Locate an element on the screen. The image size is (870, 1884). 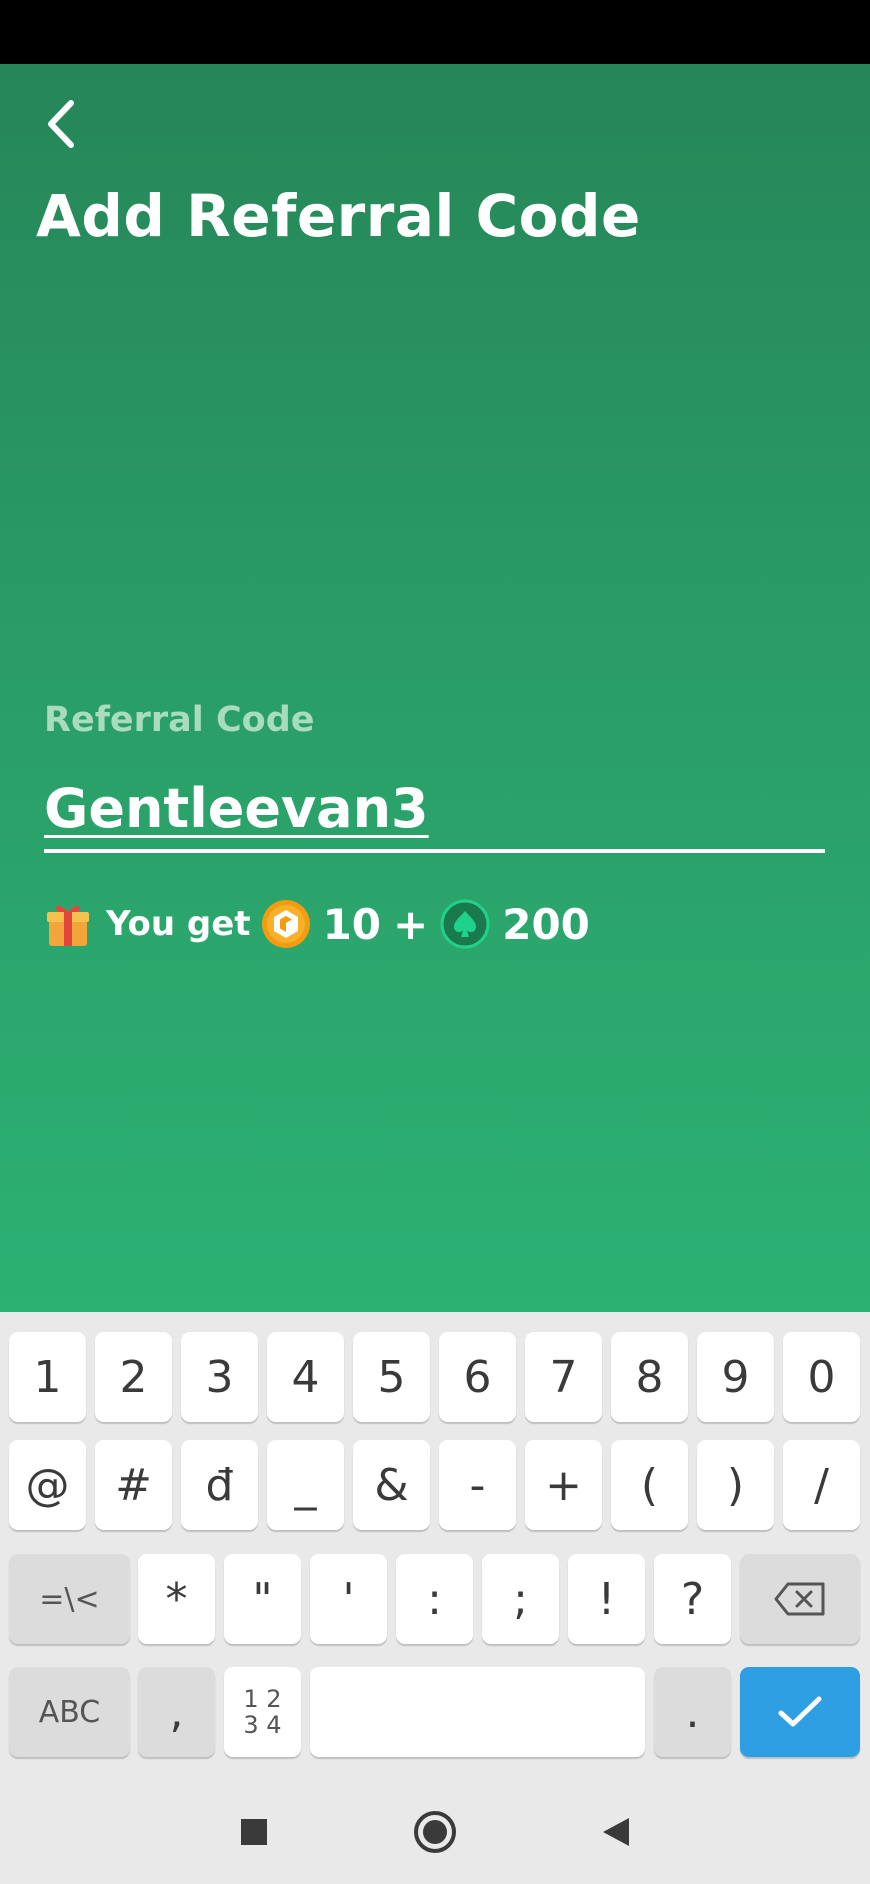
triangle-back-icon is located at coordinates (616, 1832).